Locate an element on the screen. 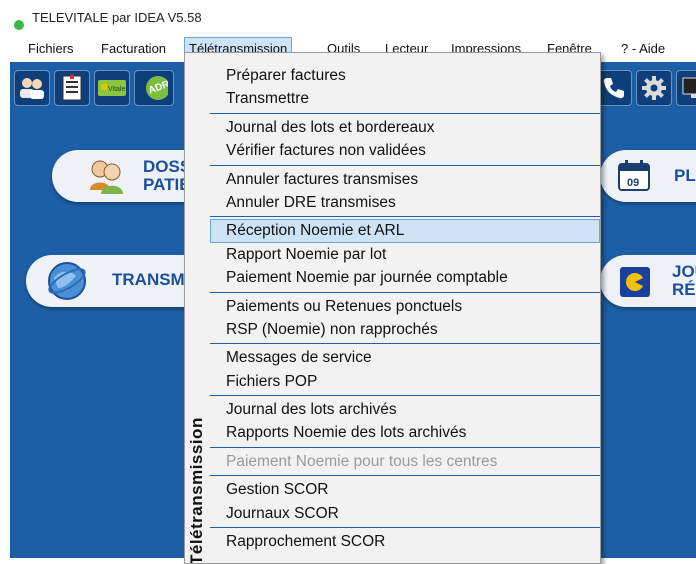 The height and width of the screenshot is (564, 696). dropdown-side-strip: Télétransmission is located at coordinates (197, 308).